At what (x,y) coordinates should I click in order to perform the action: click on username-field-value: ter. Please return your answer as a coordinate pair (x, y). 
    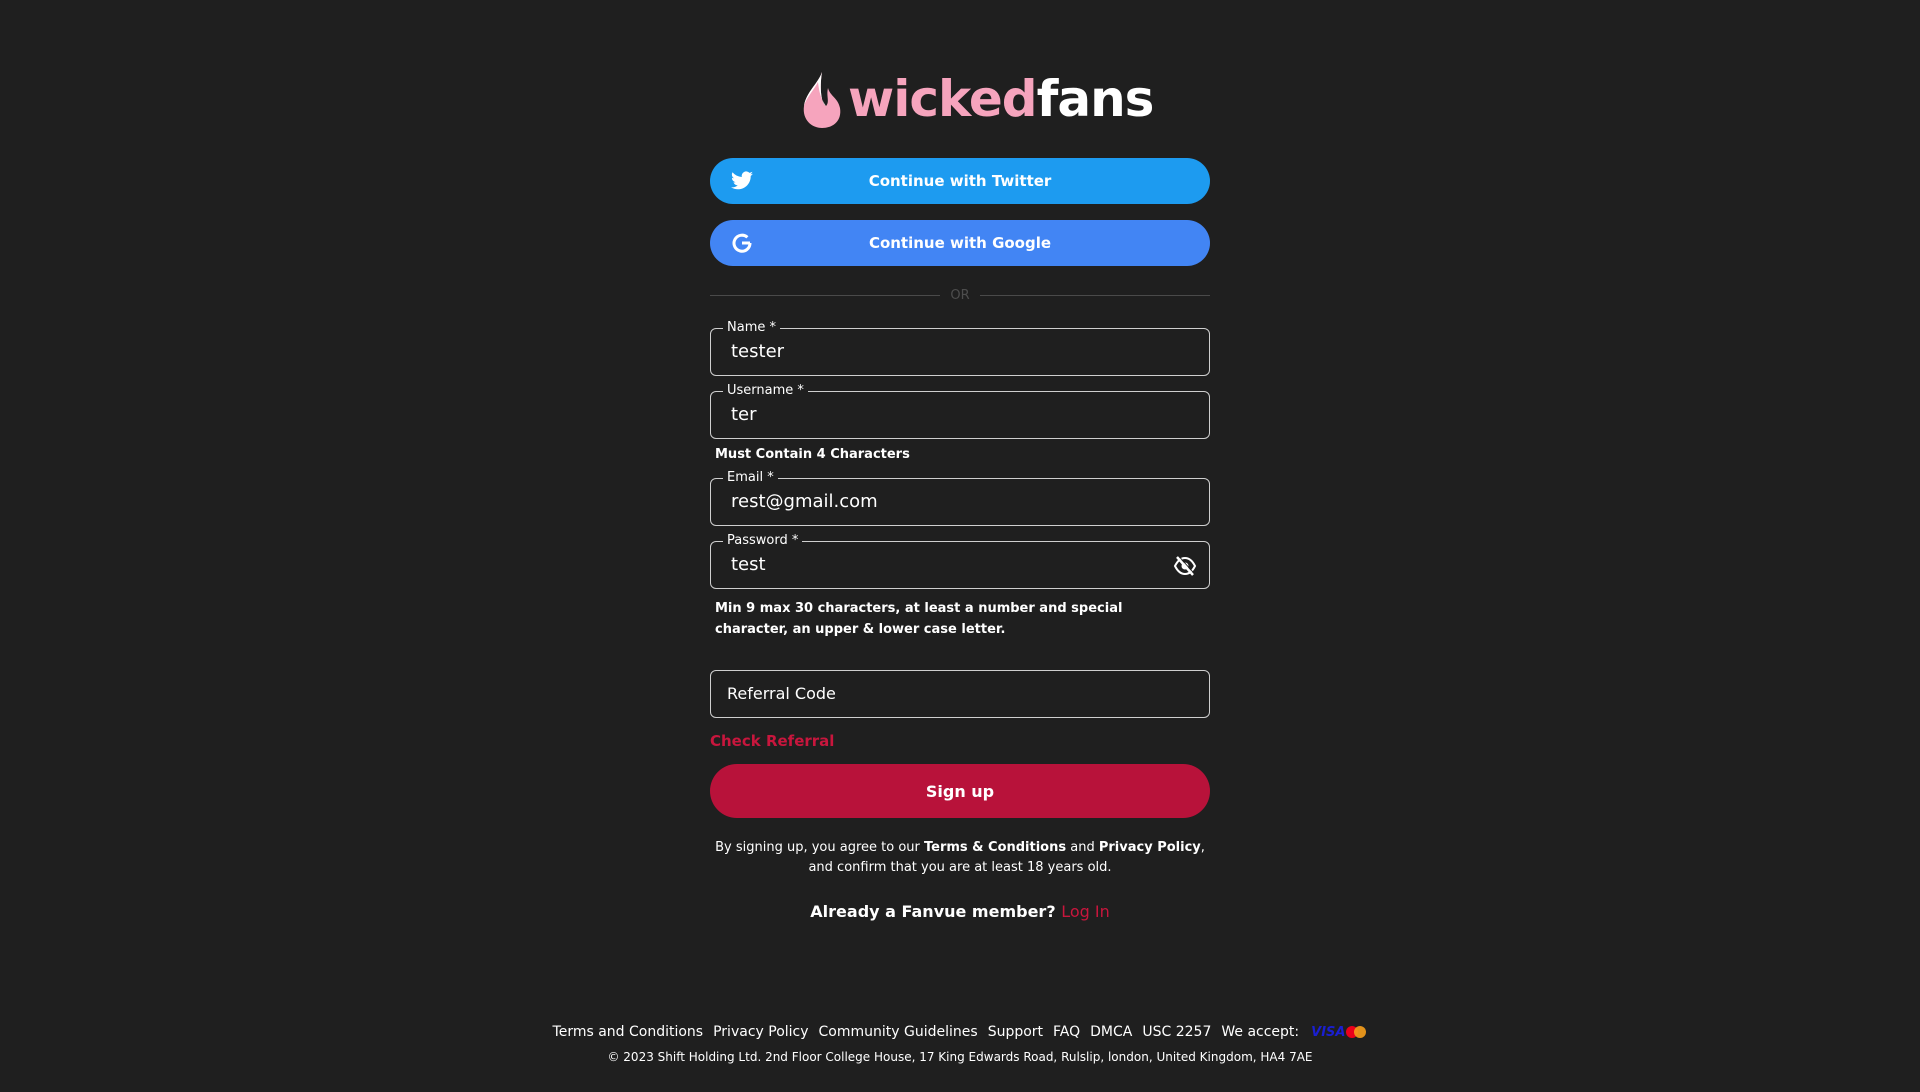
    Looking at the image, I should click on (744, 415).